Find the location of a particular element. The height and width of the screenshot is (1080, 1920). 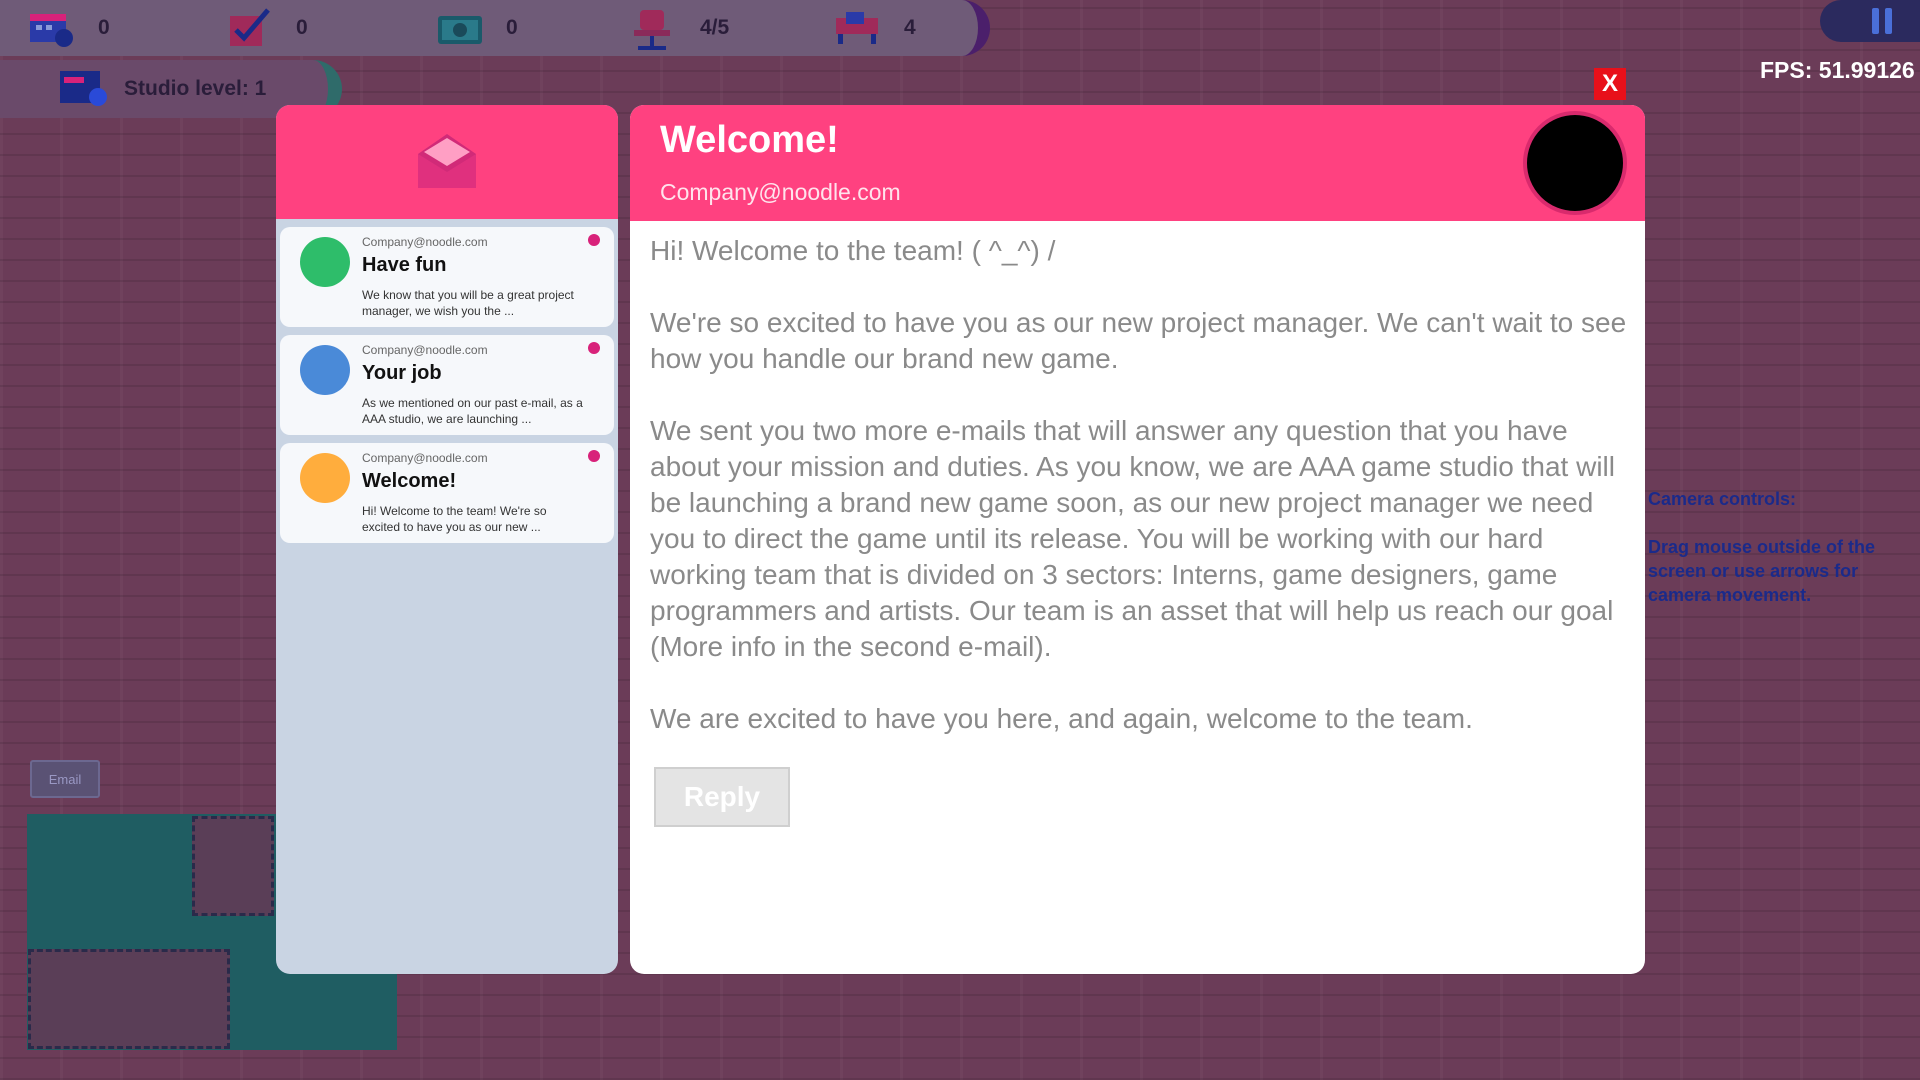

resource-bar: 0 0 0 4/5 4 is located at coordinates (495, 28).